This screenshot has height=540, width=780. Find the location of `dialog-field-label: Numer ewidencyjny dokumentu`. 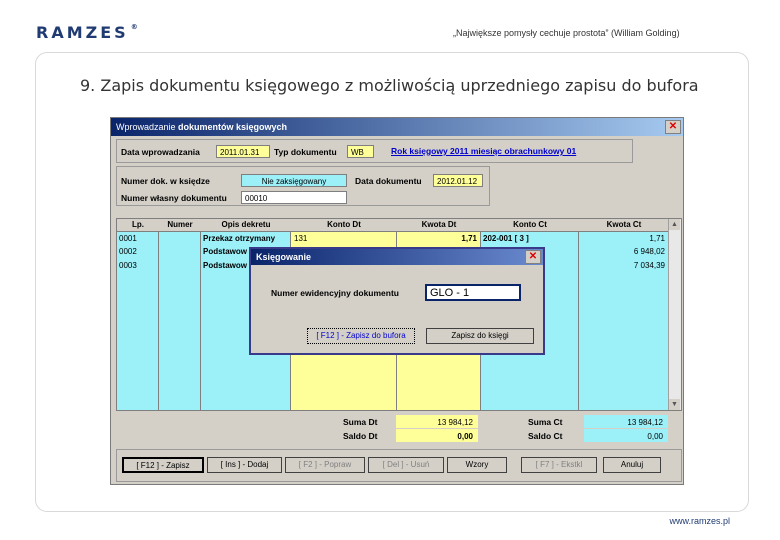

dialog-field-label: Numer ewidencyjny dokumentu is located at coordinates (335, 293).